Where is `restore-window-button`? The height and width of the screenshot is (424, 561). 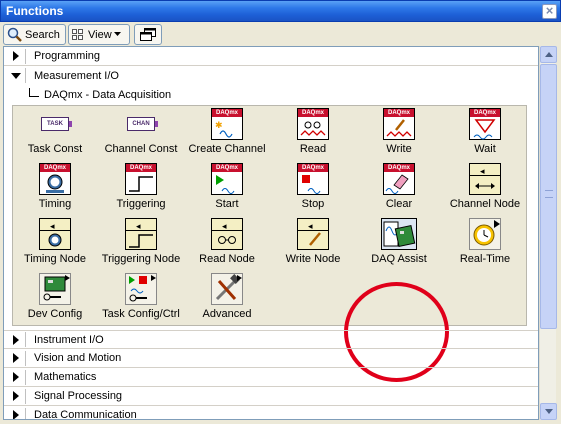 restore-window-button is located at coordinates (148, 34).